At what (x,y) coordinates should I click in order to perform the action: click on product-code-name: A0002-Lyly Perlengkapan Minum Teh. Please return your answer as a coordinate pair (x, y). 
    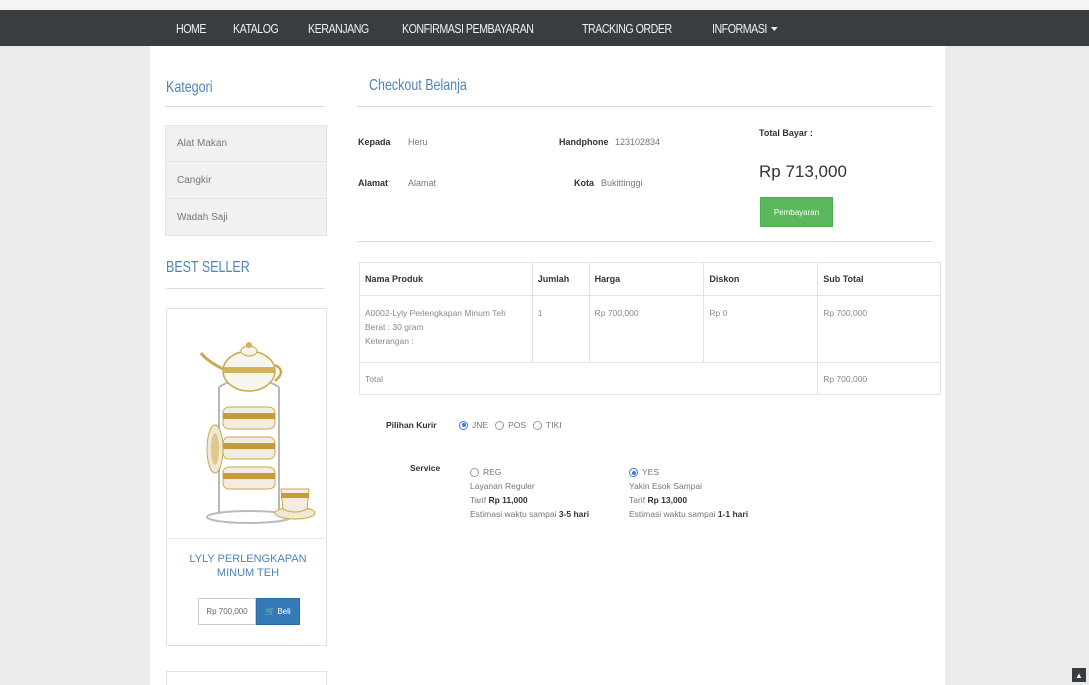
    Looking at the image, I should click on (435, 313).